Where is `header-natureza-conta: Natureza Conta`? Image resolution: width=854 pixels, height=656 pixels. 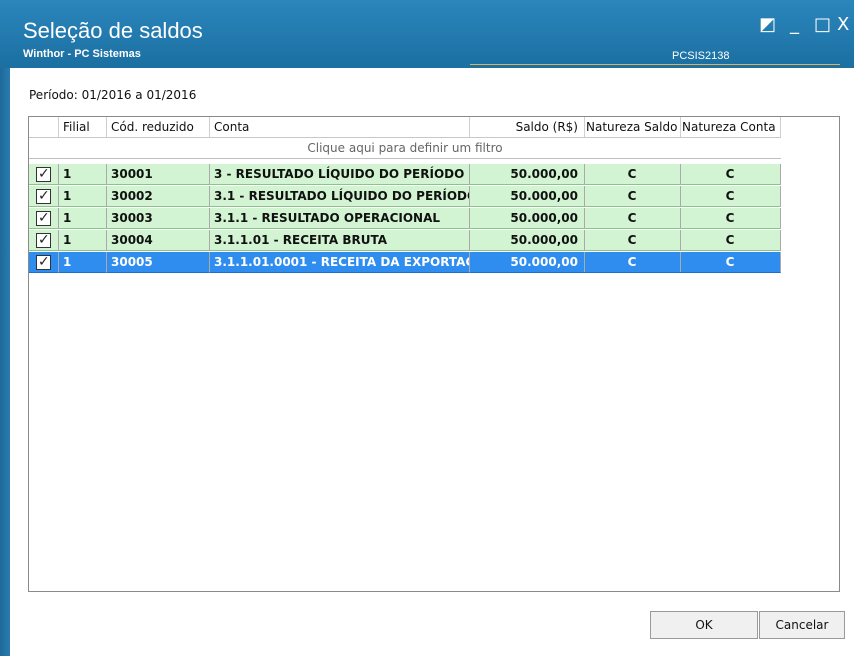
header-natureza-conta: Natureza Conta is located at coordinates (730, 127).